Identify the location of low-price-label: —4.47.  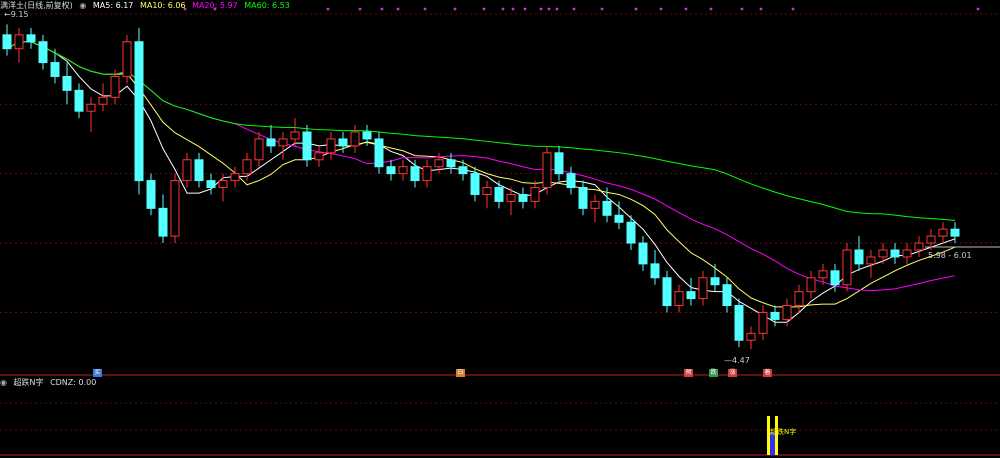
(737, 360).